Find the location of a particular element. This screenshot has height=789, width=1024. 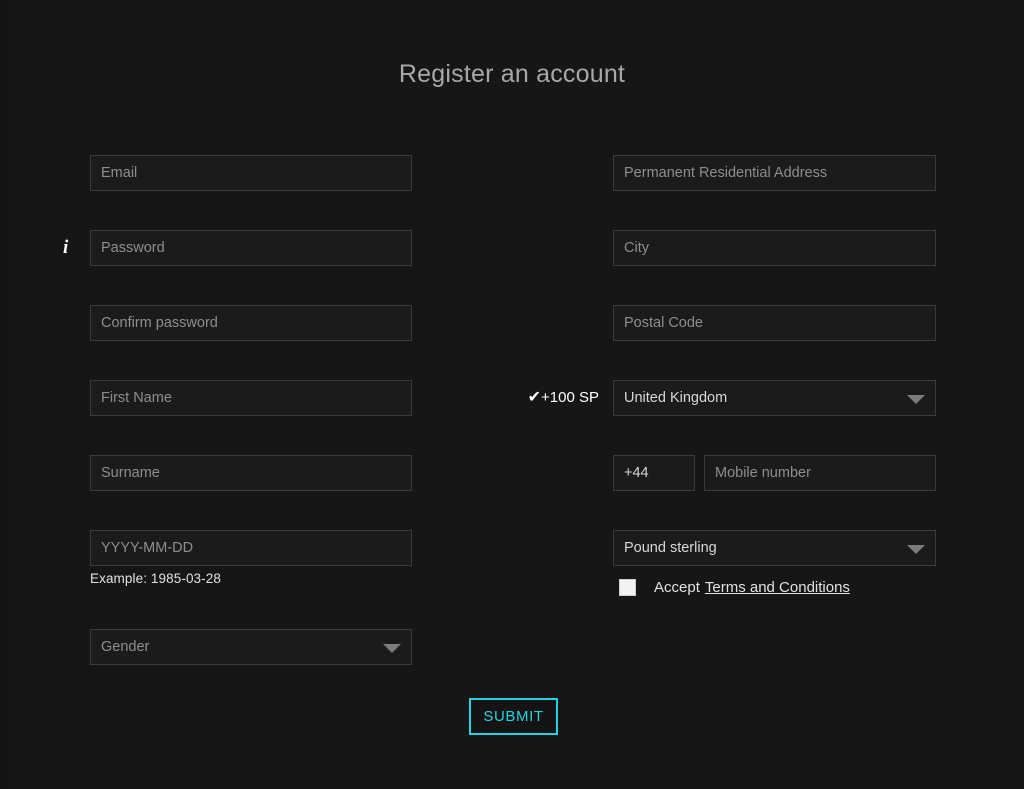

country-reward-badge: ✔+100 SP is located at coordinates (563, 398).